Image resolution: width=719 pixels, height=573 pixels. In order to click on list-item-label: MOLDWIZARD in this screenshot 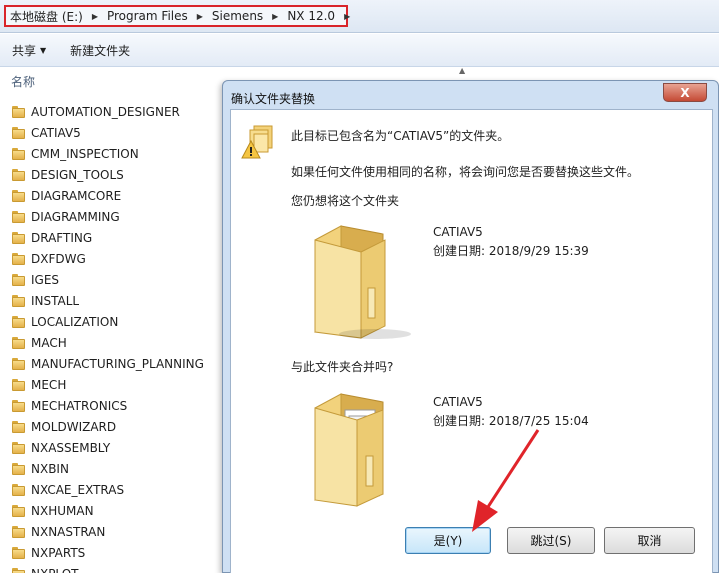, I will do `click(74, 426)`.